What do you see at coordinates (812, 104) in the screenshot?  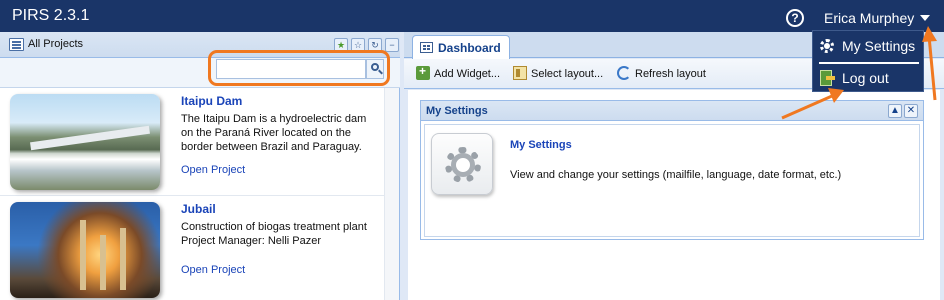 I see `arrow-to-log-out` at bounding box center [812, 104].